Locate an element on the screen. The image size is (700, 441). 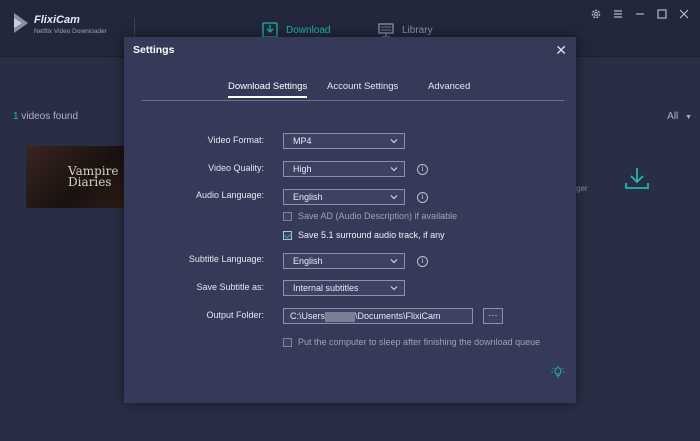
video-quality-label: Video Quality: is located at coordinates (236, 168).